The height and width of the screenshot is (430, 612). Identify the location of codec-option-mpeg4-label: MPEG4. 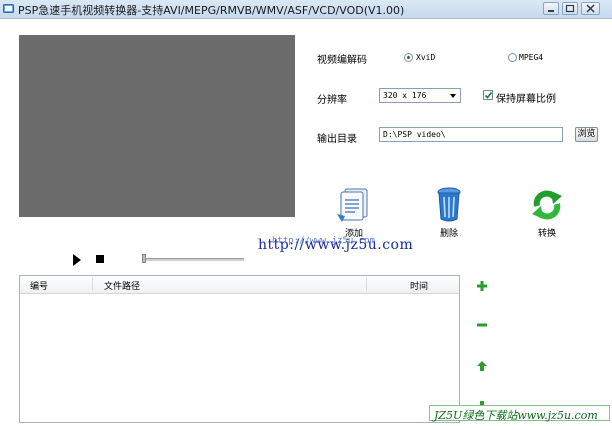
(531, 57).